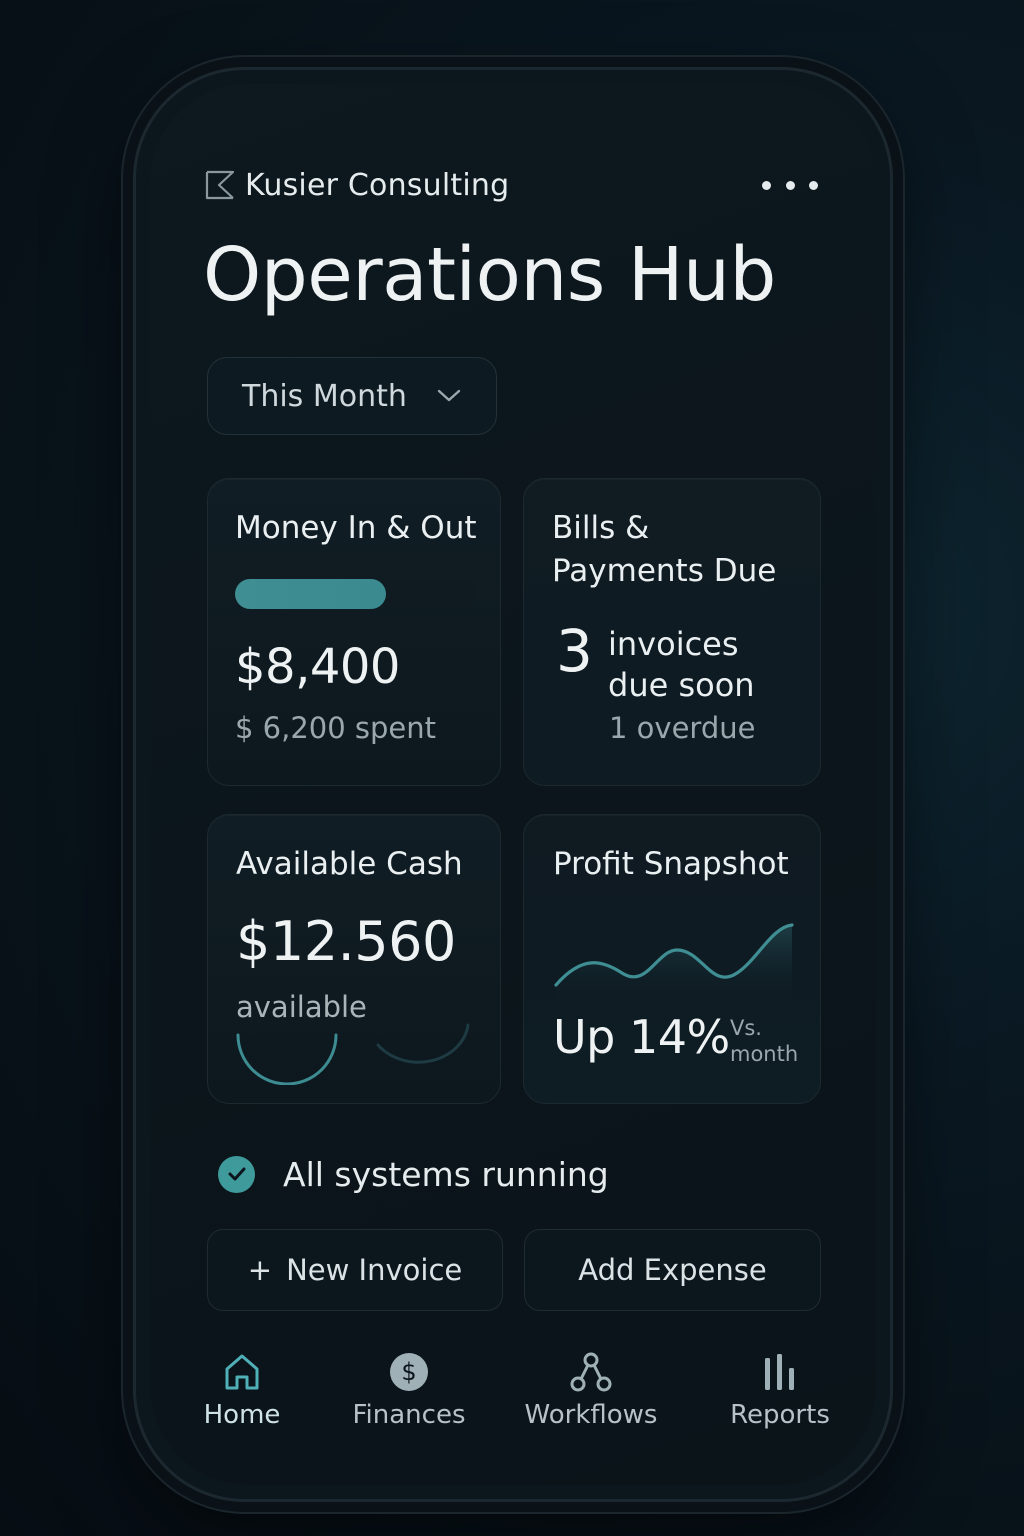 Image resolution: width=1024 pixels, height=1536 pixels. I want to click on nav-workflows-label: Workflows, so click(591, 1415).